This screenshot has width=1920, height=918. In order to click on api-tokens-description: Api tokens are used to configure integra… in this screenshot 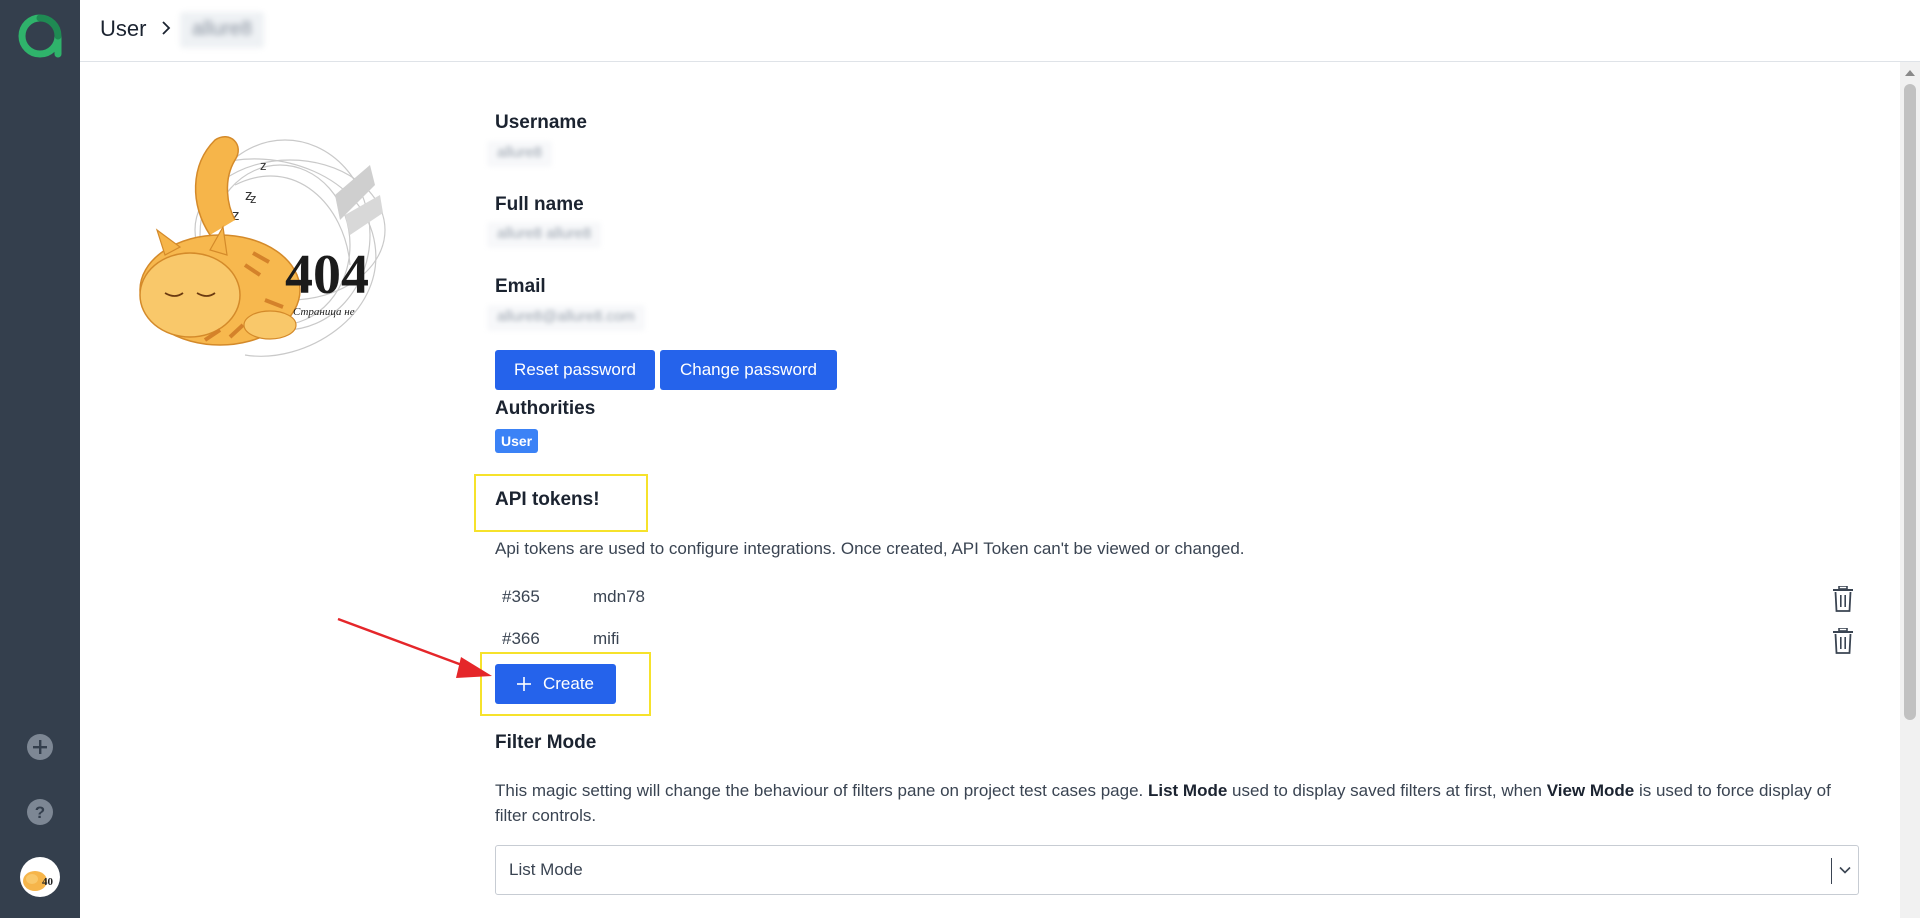, I will do `click(870, 548)`.